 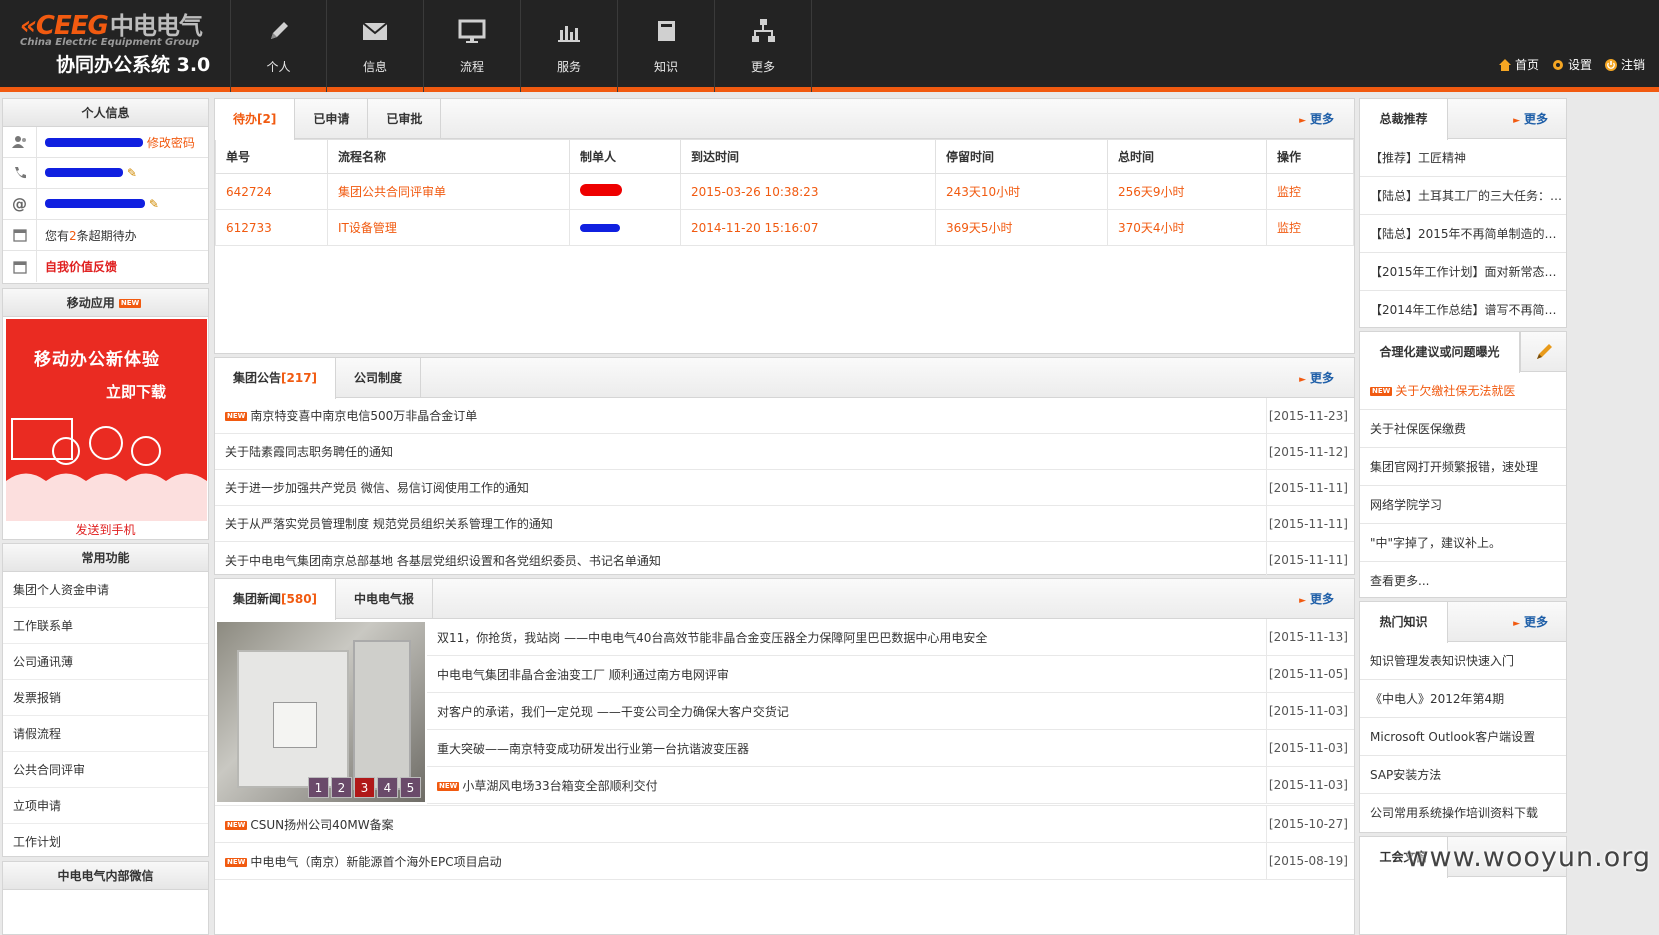 What do you see at coordinates (1316, 120) in the screenshot?
I see `todo-more-link: ► 更多` at bounding box center [1316, 120].